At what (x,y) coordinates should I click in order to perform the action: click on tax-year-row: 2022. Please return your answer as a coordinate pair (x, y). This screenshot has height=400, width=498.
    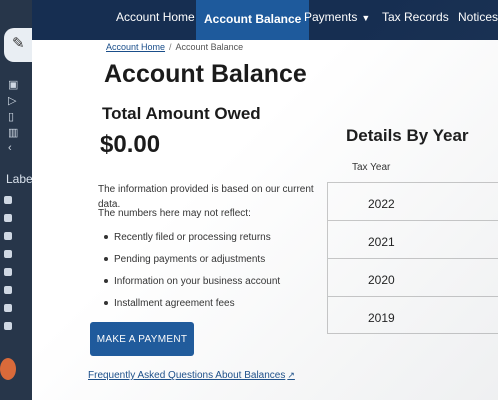
    Looking at the image, I should click on (412, 201).